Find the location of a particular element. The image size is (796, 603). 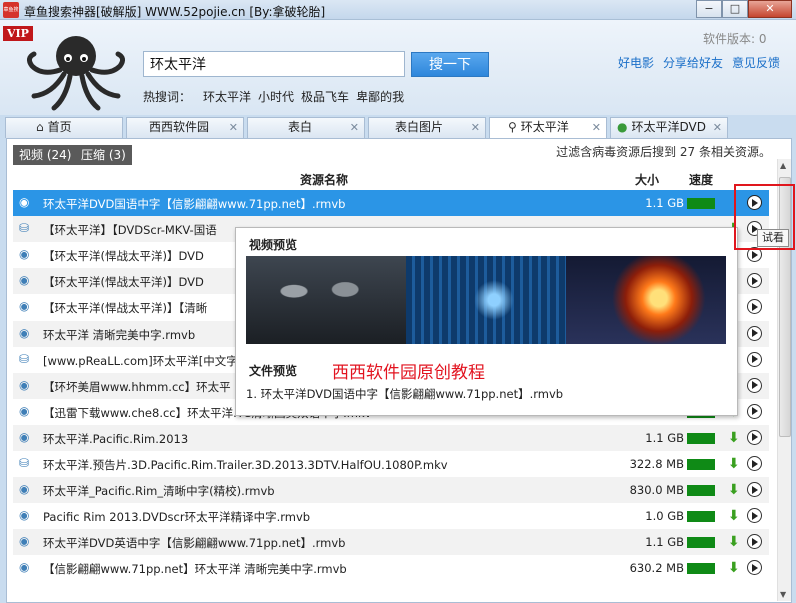

tab-label: 环太平洋DVD is located at coordinates (668, 127).